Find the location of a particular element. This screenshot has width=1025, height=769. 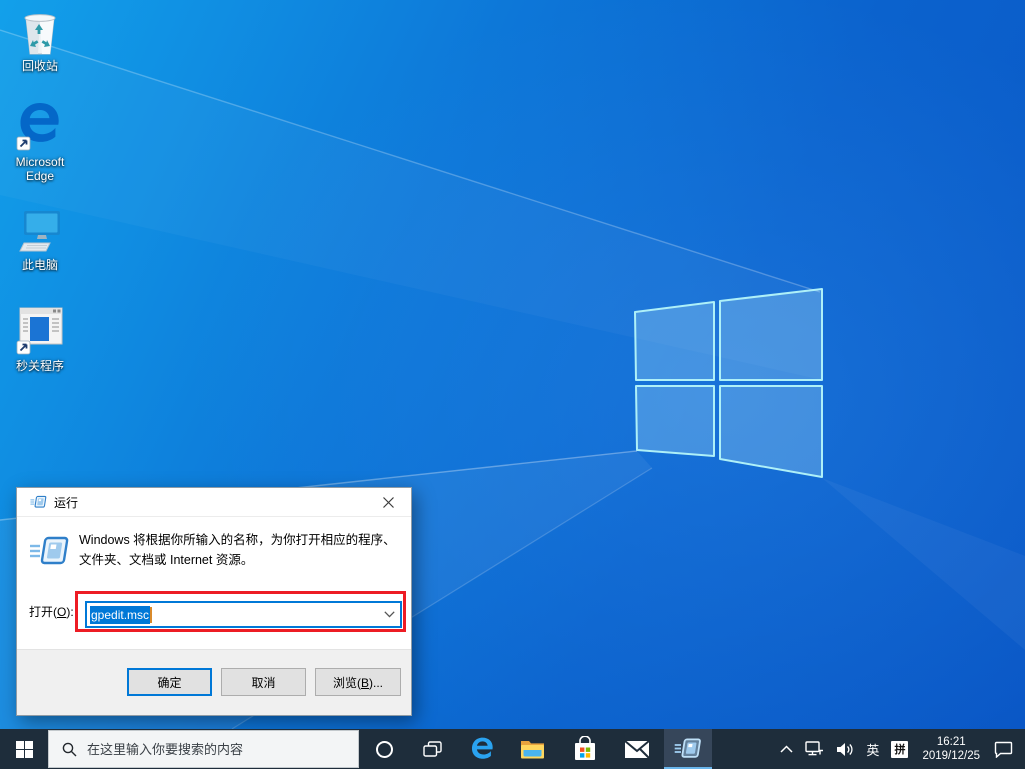

network-status-button is located at coordinates (814, 749).